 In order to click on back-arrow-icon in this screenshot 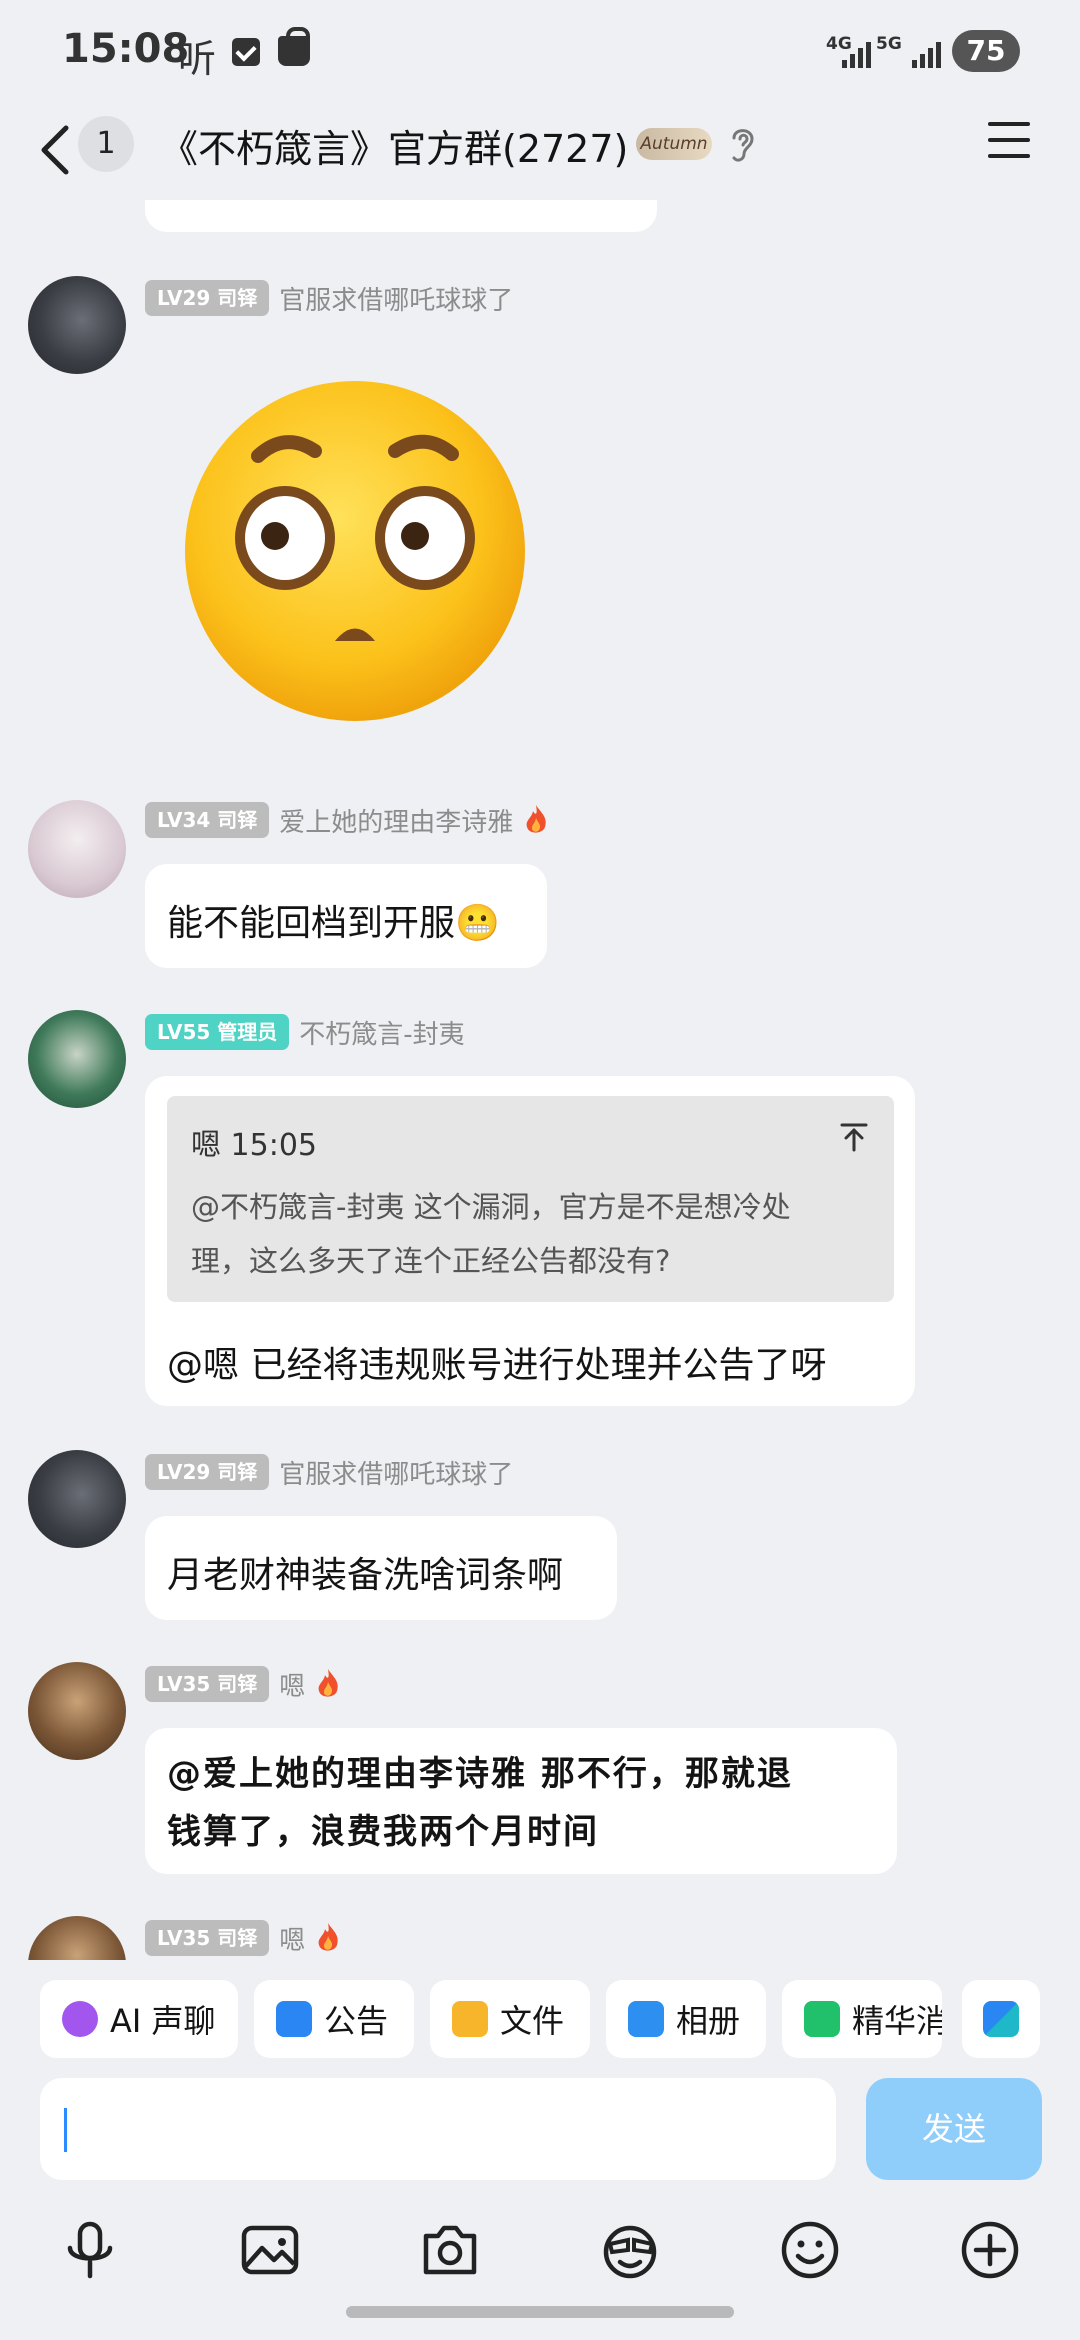, I will do `click(56, 150)`.